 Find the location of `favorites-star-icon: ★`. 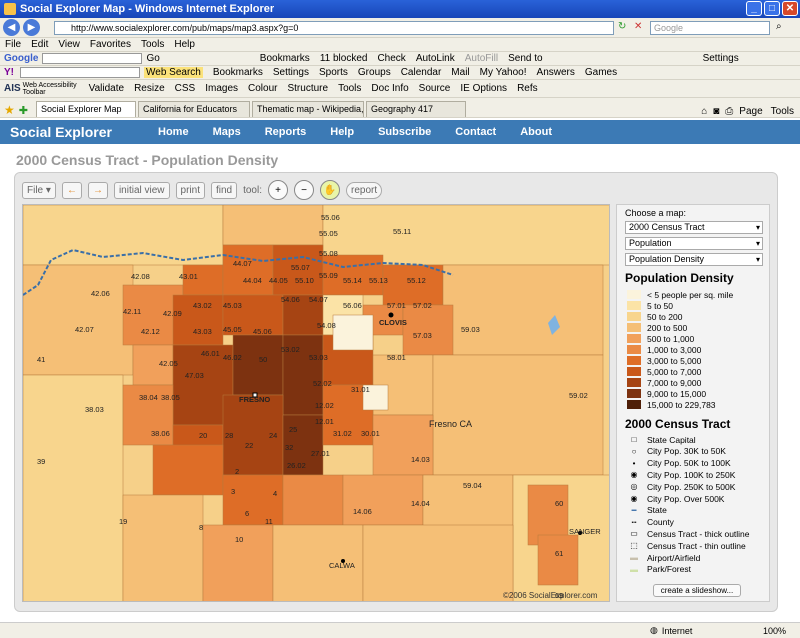

favorites-star-icon: ★ is located at coordinates (9, 110).